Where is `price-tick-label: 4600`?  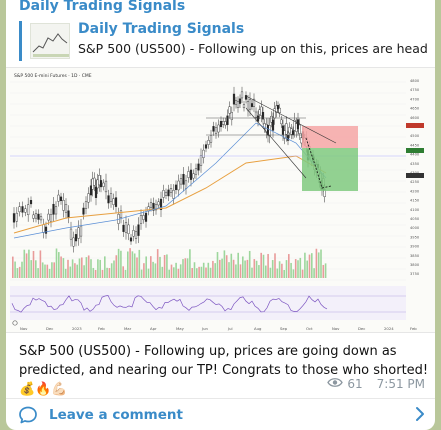 price-tick-label: 4600 is located at coordinates (415, 118).